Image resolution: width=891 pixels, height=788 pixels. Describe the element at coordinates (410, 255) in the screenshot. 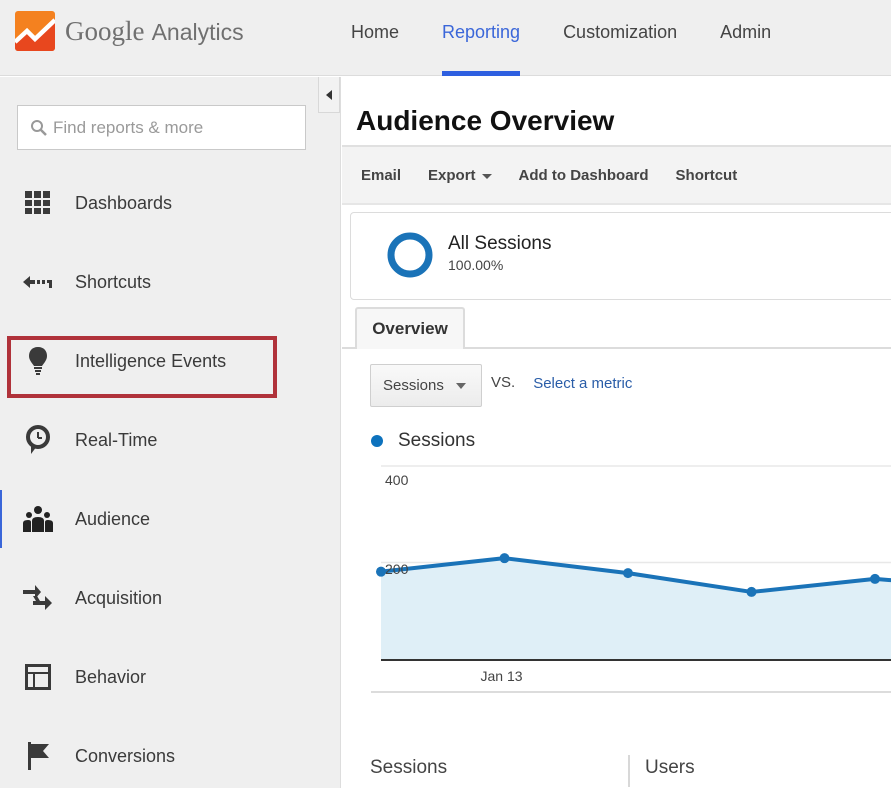

I see `segment-ring-icon` at that location.